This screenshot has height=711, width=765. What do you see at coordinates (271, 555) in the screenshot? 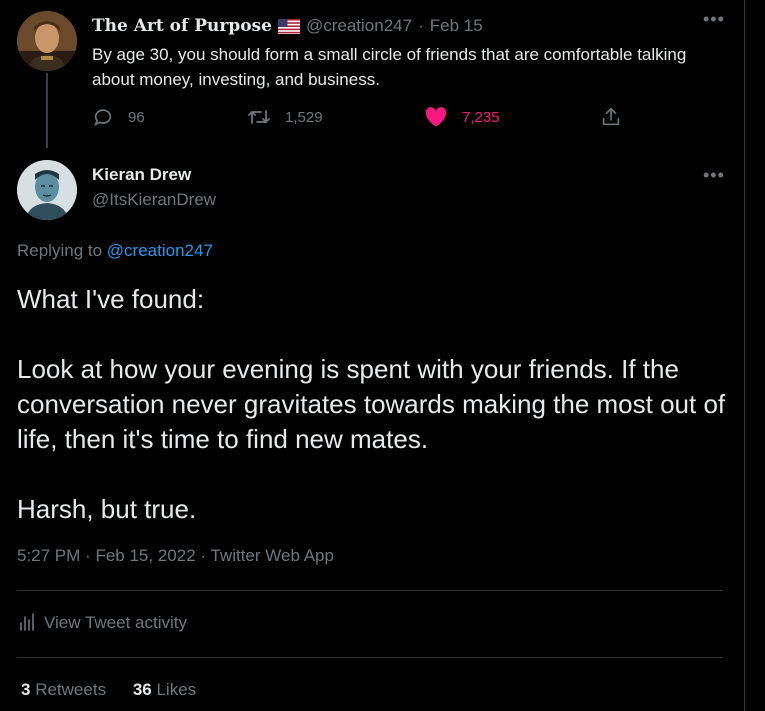
I see `tweet-source: Twitter Web App` at bounding box center [271, 555].